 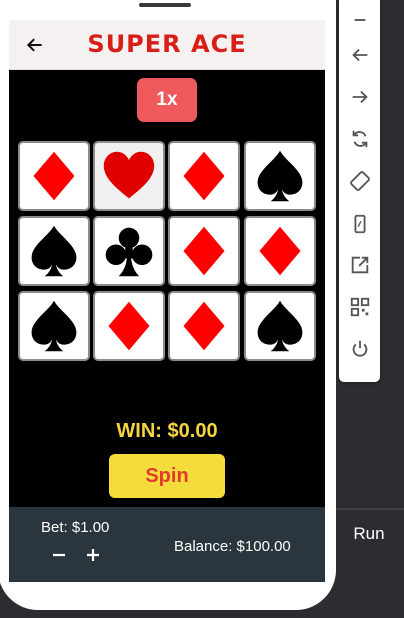 What do you see at coordinates (359, 349) in the screenshot?
I see `power-icon` at bounding box center [359, 349].